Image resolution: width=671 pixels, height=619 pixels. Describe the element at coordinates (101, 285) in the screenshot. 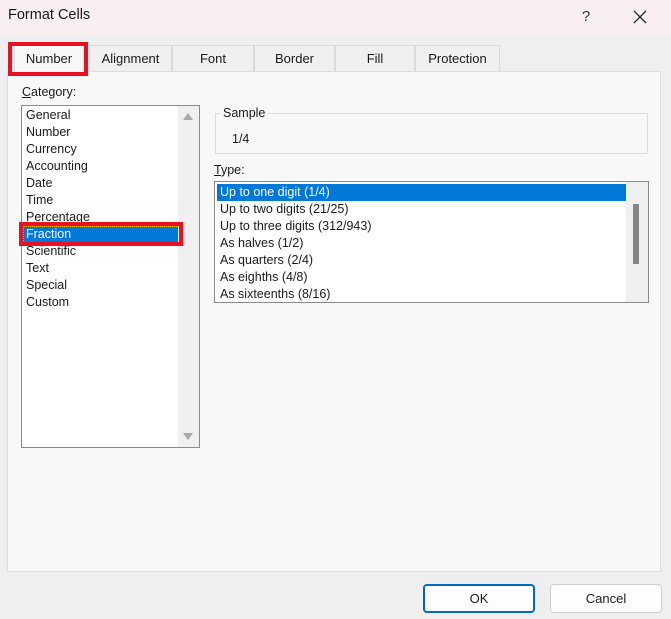

I see `category-item-special: Special` at that location.